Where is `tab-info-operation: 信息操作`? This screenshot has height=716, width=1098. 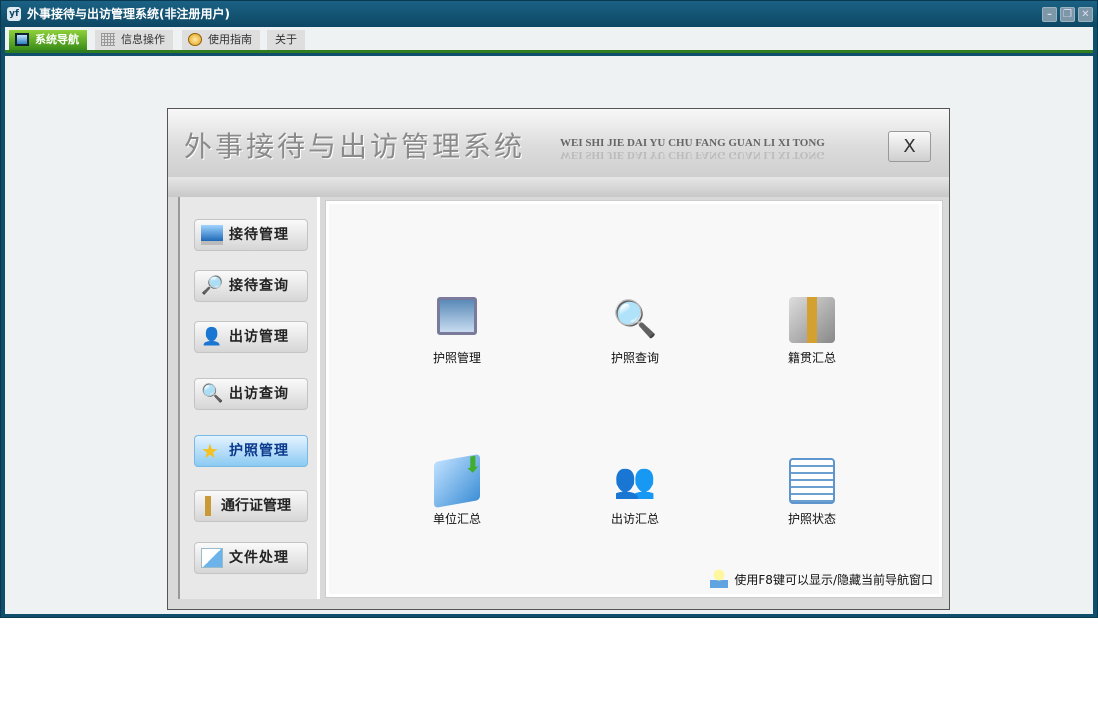
tab-info-operation: 信息操作 is located at coordinates (134, 40).